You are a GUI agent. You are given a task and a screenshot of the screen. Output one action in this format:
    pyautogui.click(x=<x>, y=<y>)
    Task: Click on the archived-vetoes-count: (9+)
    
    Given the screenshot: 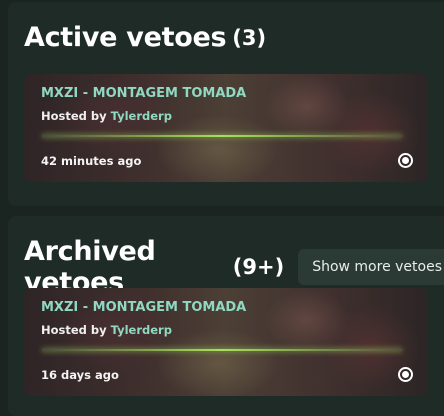 What is the action you would take?
    pyautogui.click(x=258, y=267)
    